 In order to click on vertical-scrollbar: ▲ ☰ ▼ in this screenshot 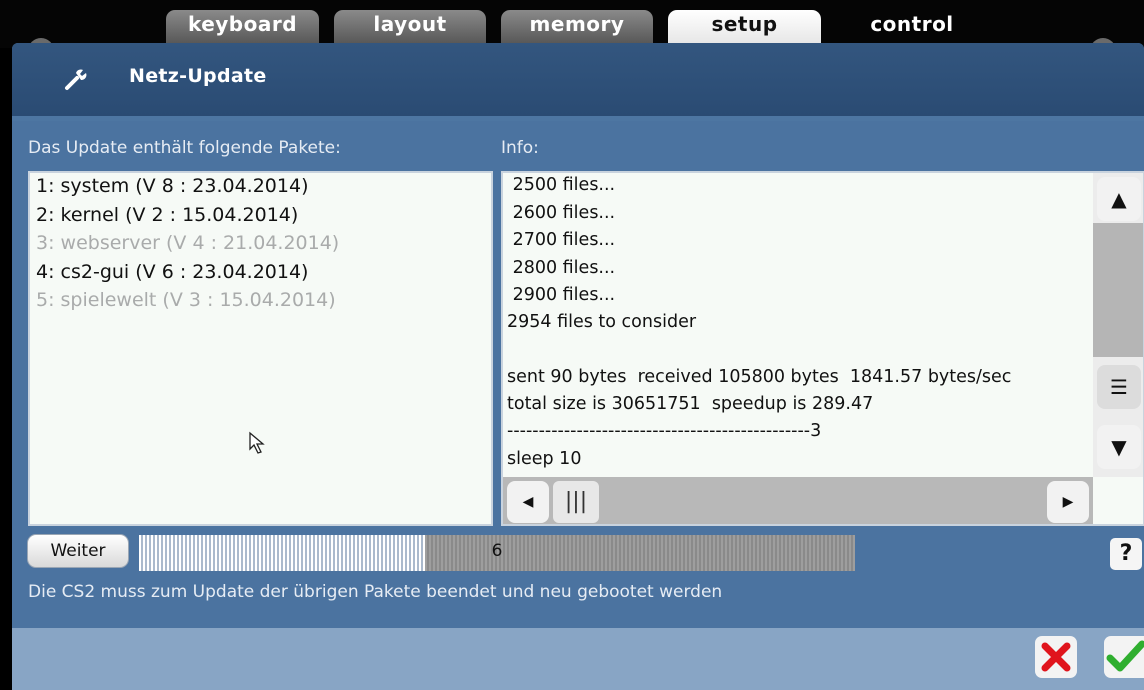, I will do `click(1118, 325)`.